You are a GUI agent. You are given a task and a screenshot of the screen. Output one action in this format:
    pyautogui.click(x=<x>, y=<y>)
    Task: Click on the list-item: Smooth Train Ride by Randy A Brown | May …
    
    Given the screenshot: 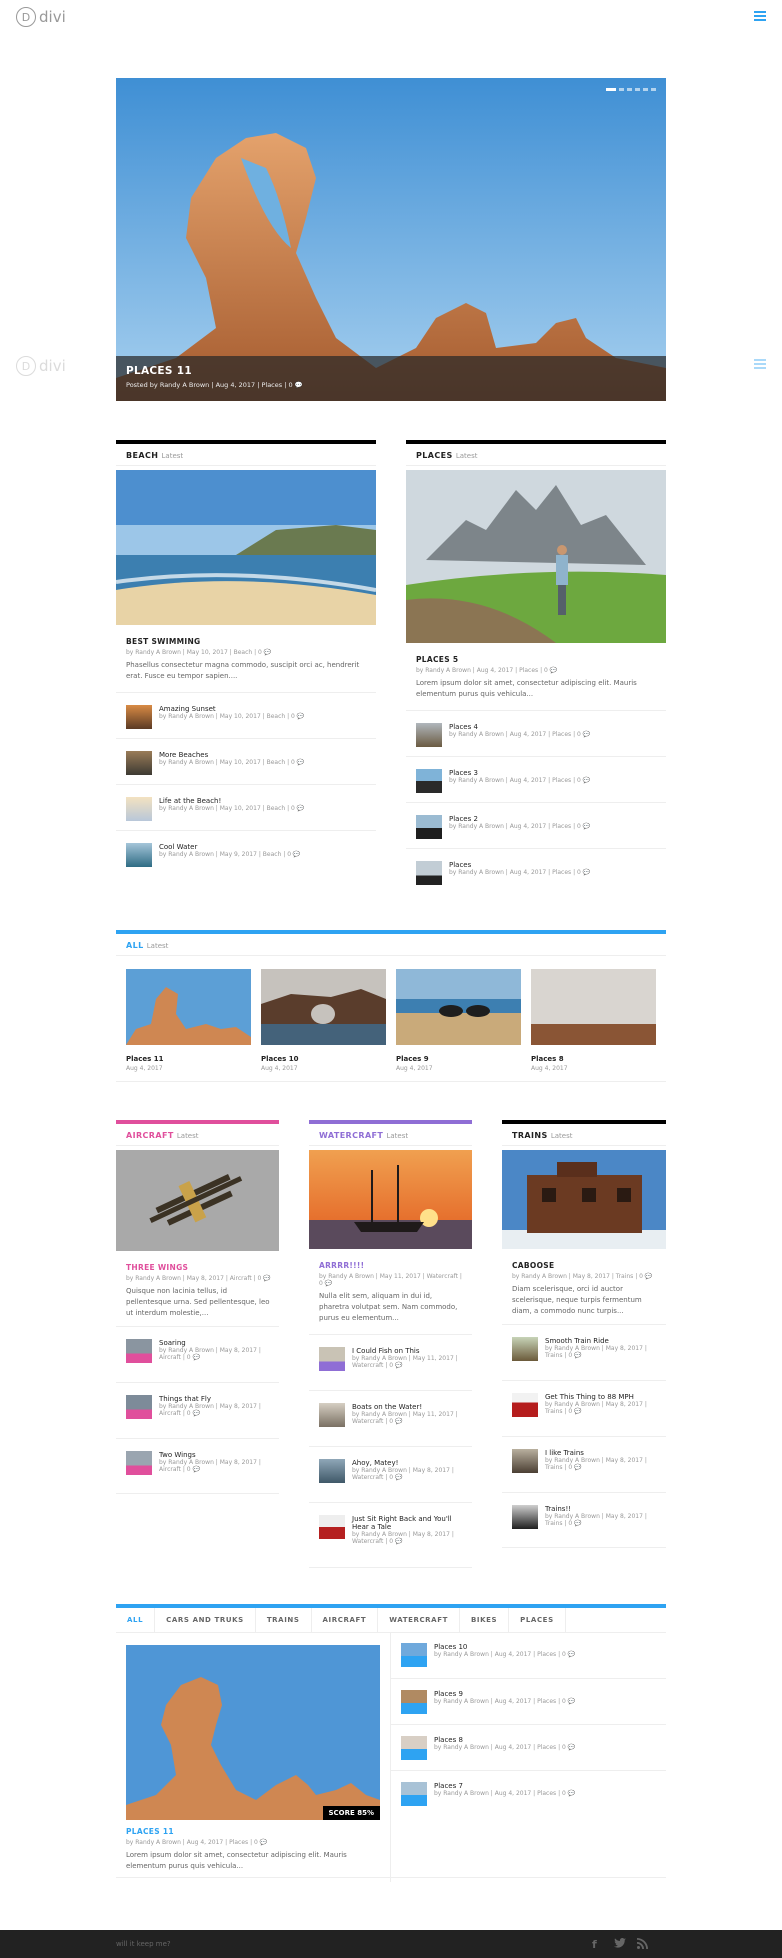 What is the action you would take?
    pyautogui.click(x=584, y=1352)
    